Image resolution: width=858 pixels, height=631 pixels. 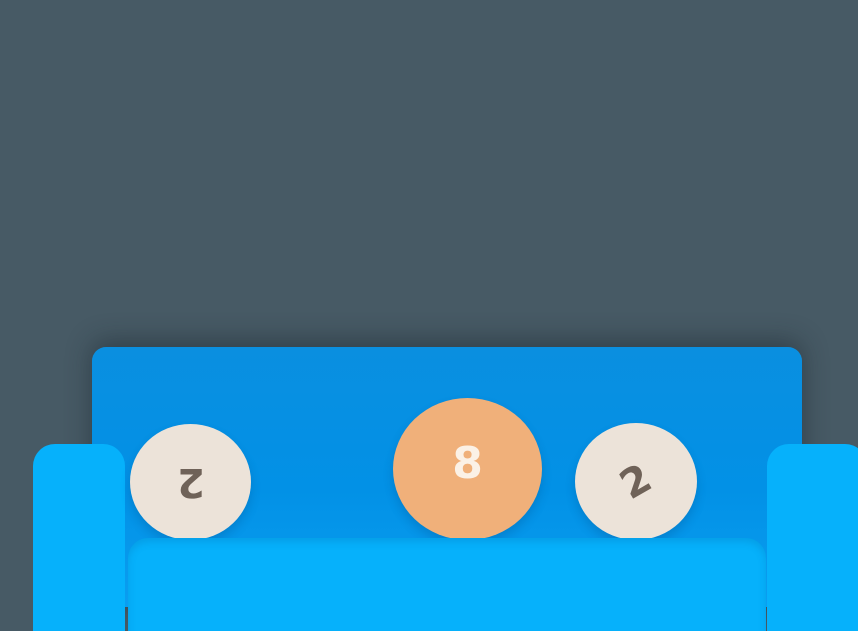 I want to click on cushion-tile-center: 8, so click(x=467, y=469).